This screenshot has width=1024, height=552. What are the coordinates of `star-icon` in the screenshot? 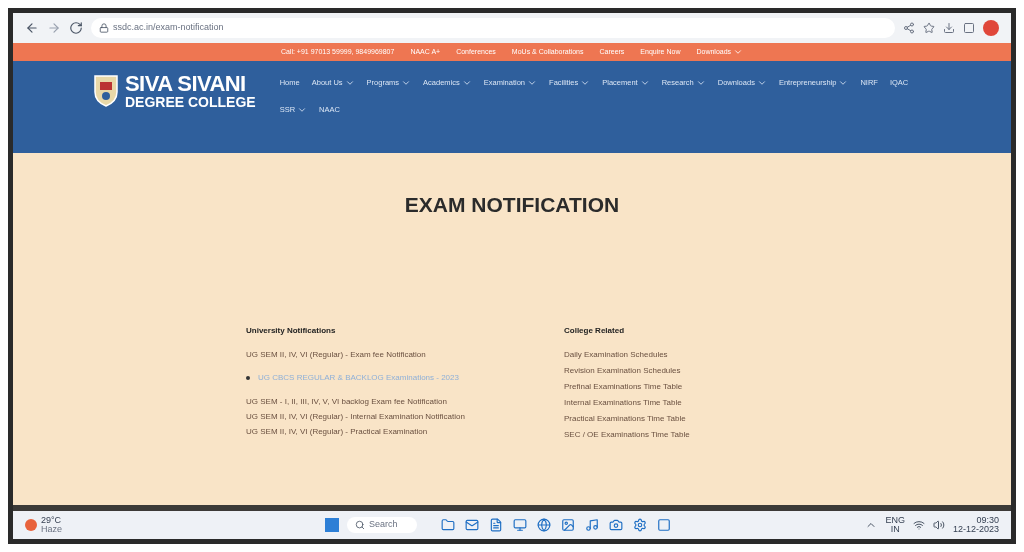 It's located at (929, 28).